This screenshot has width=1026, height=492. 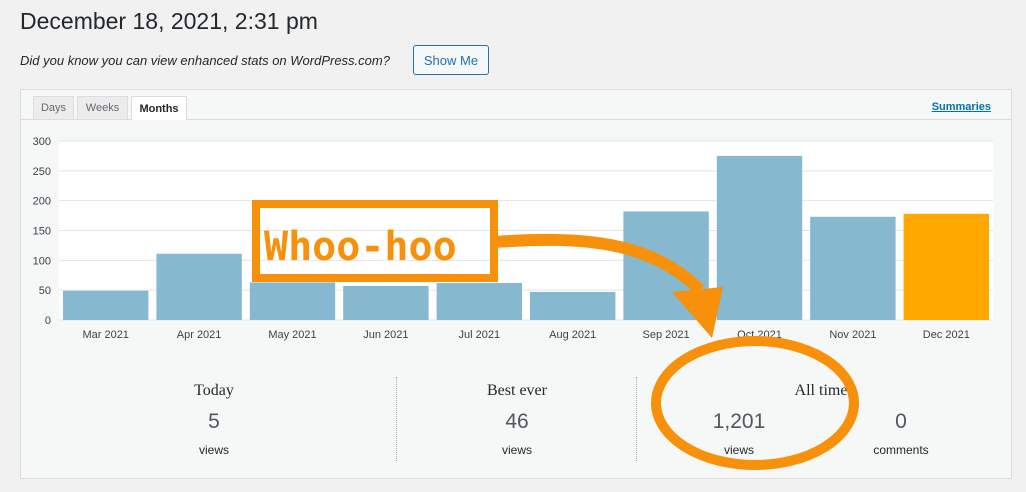 What do you see at coordinates (45, 291) in the screenshot?
I see `y-tick-label: 50` at bounding box center [45, 291].